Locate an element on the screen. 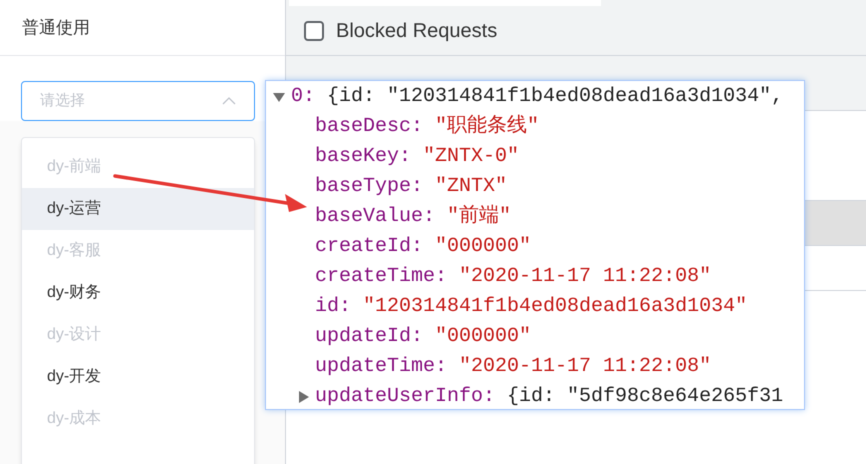 The height and width of the screenshot is (464, 866). property-key: createId: is located at coordinates (369, 247).